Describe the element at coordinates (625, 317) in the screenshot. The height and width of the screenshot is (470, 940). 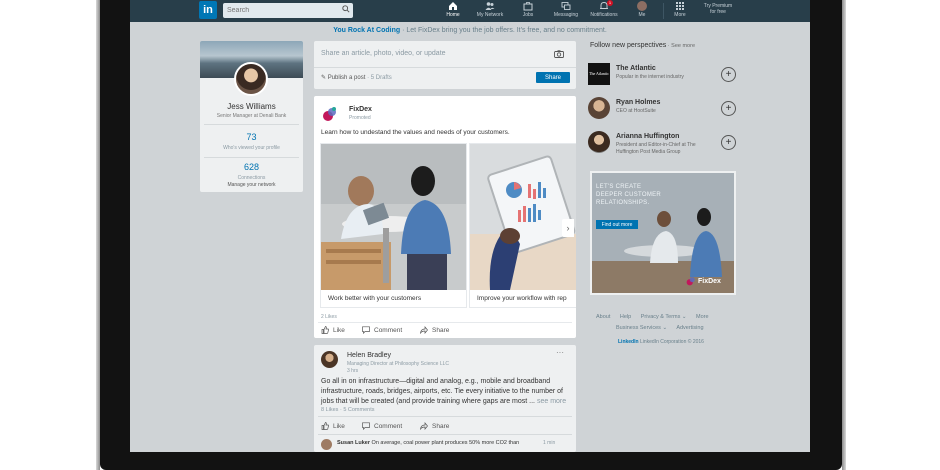
I see `footer-link-help: Help` at that location.